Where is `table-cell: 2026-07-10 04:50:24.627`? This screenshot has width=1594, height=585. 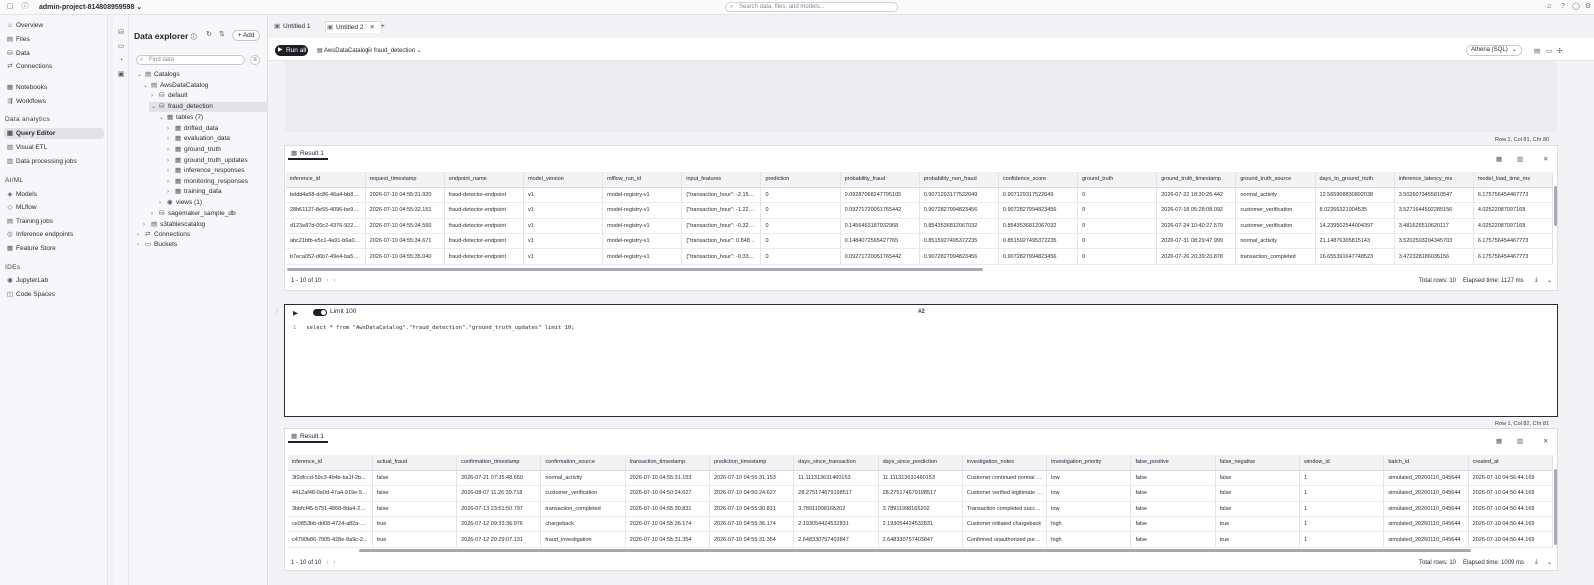 table-cell: 2026-07-10 04:50:24.627 is located at coordinates (667, 493).